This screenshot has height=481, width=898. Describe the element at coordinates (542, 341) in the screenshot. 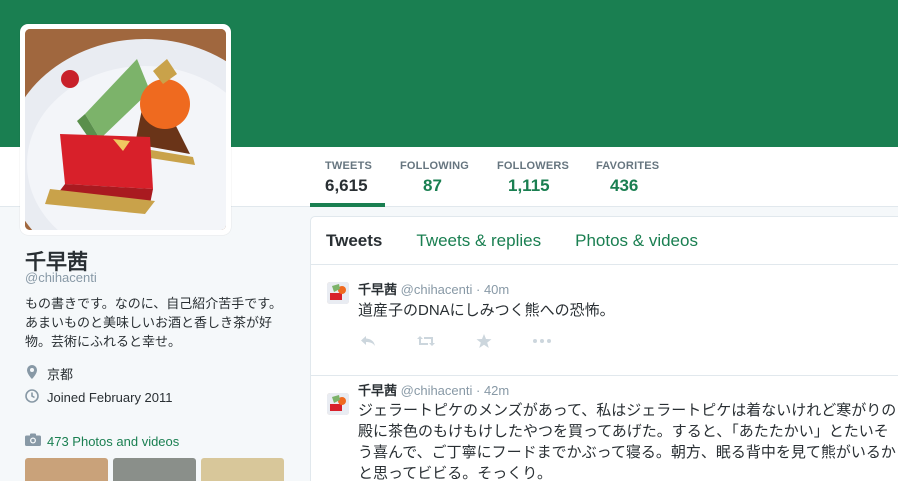

I see `more-icon` at that location.